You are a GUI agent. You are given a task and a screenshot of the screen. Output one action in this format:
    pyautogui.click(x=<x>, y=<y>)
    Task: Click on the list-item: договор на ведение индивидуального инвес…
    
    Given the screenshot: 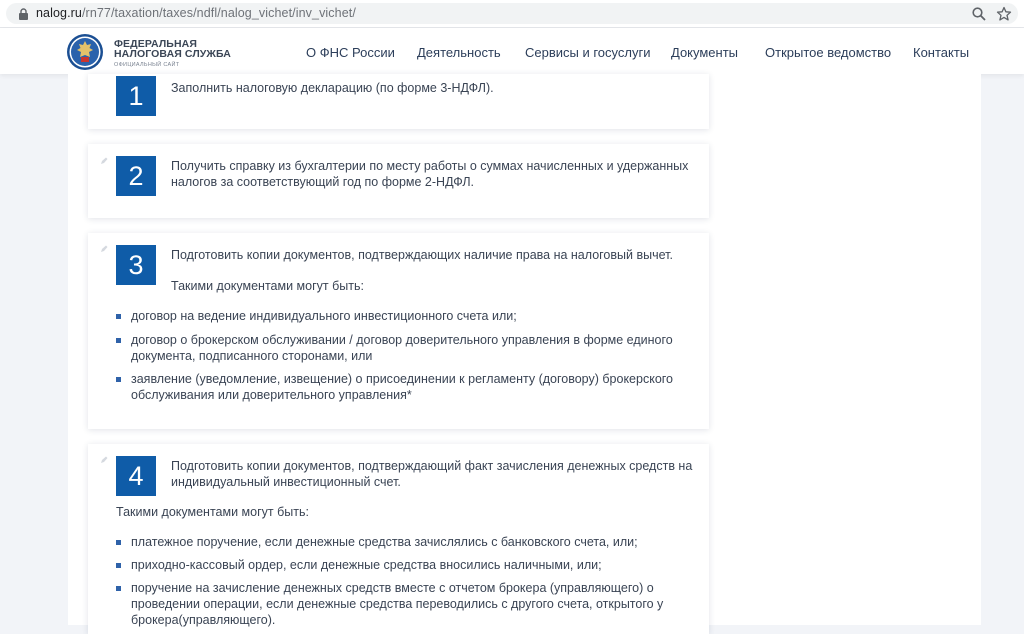 What is the action you would take?
    pyautogui.click(x=324, y=316)
    